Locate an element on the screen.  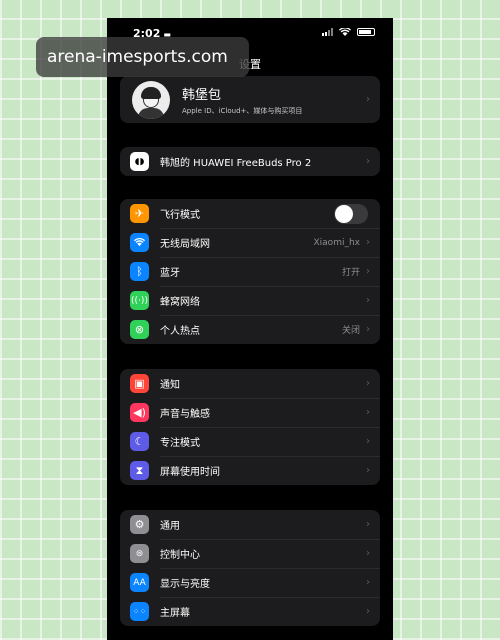
notification-icon: ▣ is located at coordinates (139, 383).